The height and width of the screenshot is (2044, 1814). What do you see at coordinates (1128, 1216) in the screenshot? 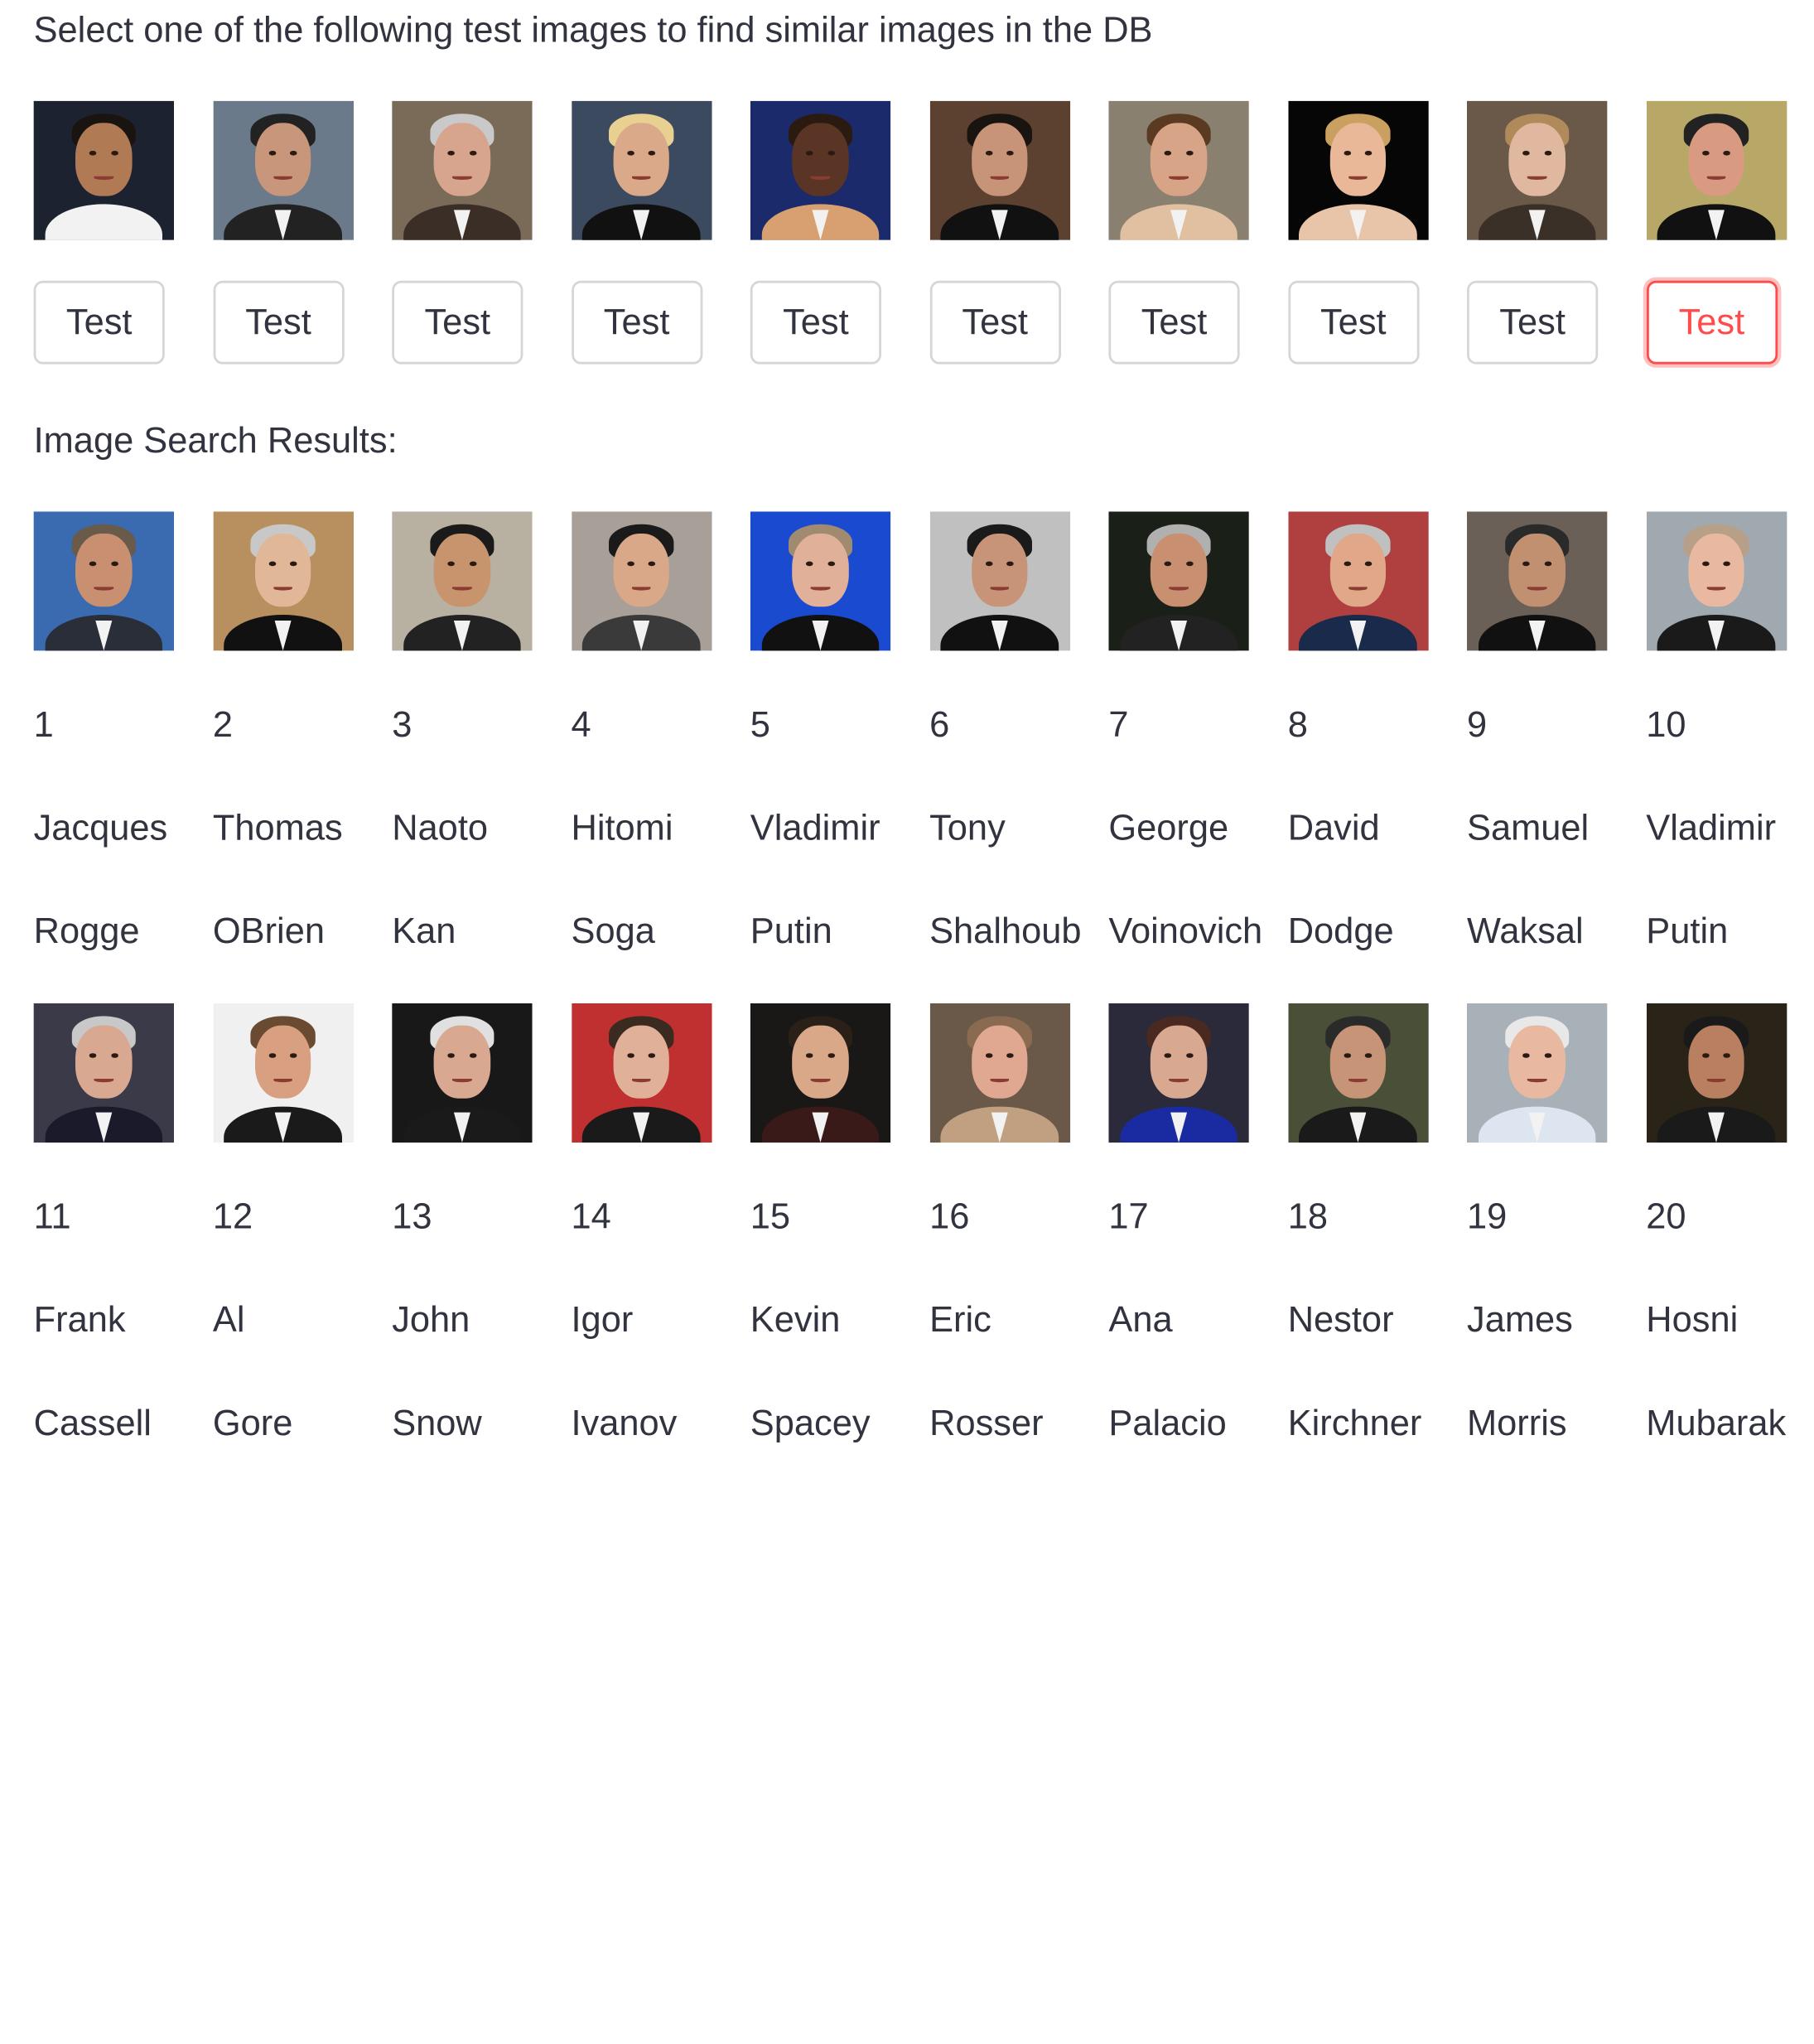
I see `result-rank: 17` at bounding box center [1128, 1216].